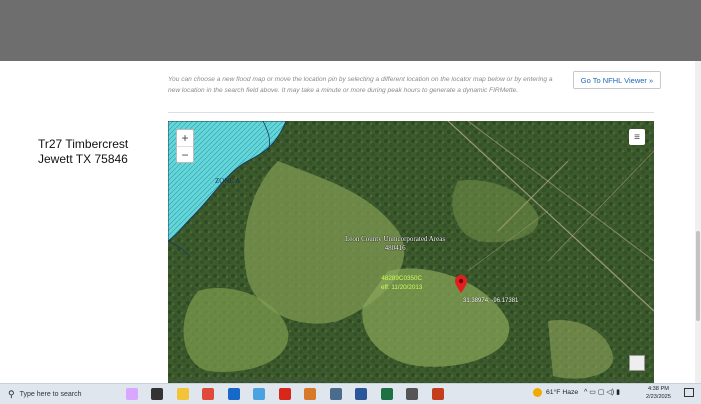  Describe the element at coordinates (610, 392) in the screenshot. I see `volume-icon: ◁)` at that location.